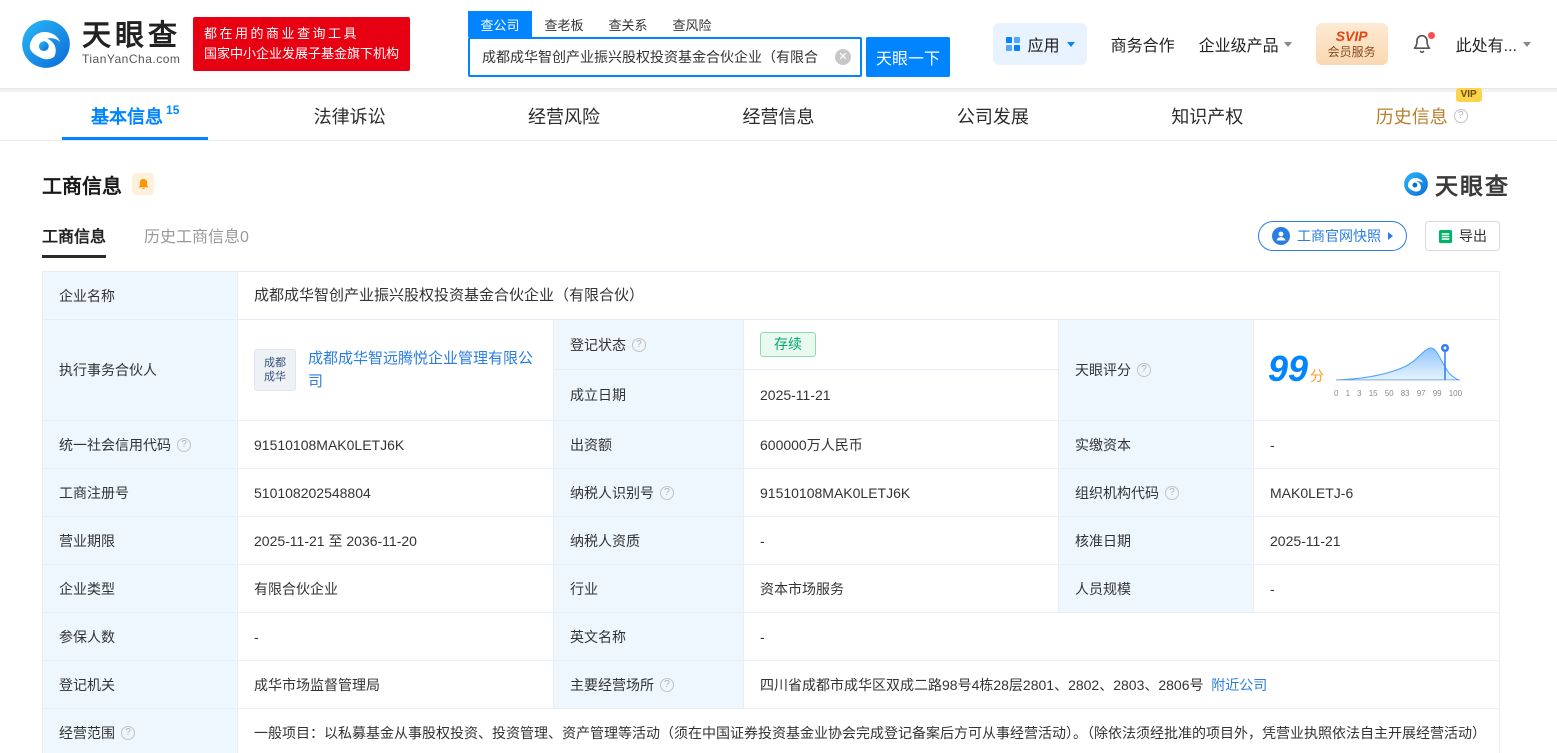 The height and width of the screenshot is (753, 1557). What do you see at coordinates (1336, 393) in the screenshot?
I see `score-tick: 0` at bounding box center [1336, 393].